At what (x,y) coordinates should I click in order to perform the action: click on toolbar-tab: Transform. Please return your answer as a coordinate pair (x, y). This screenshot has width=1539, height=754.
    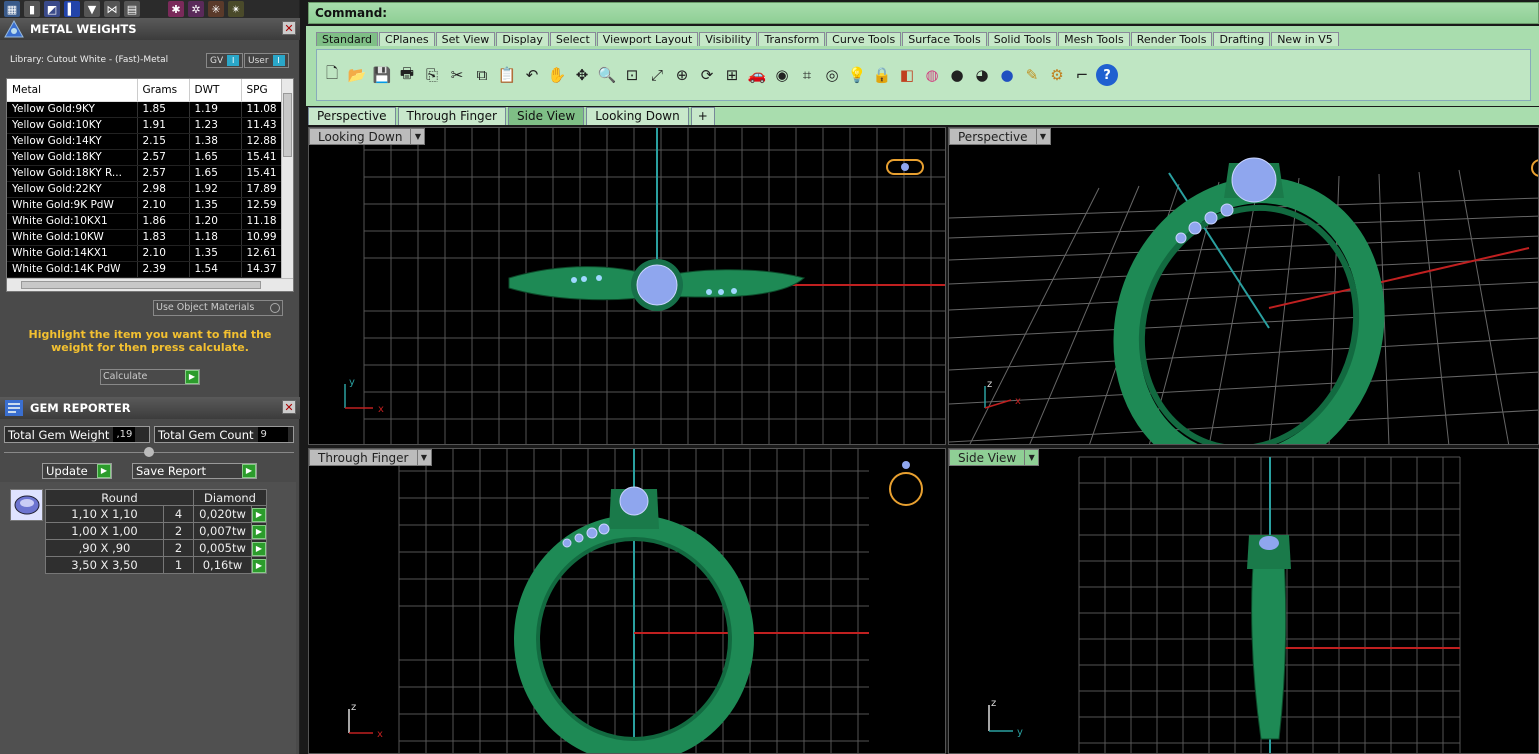
    Looking at the image, I should click on (792, 39).